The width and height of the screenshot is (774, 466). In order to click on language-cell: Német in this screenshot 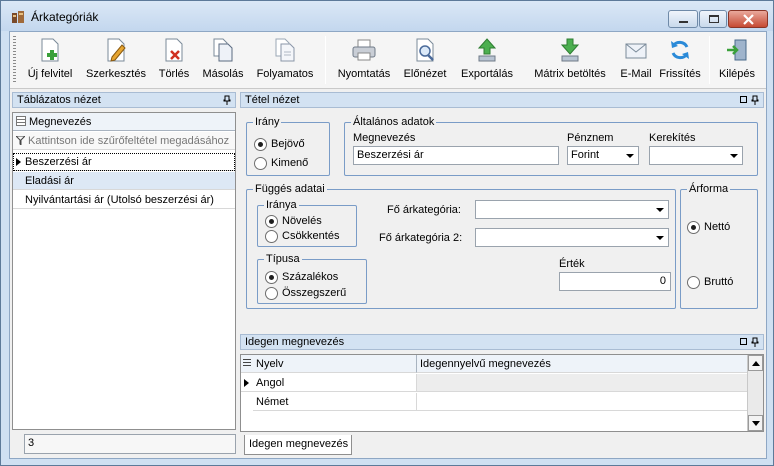, I will do `click(335, 402)`.